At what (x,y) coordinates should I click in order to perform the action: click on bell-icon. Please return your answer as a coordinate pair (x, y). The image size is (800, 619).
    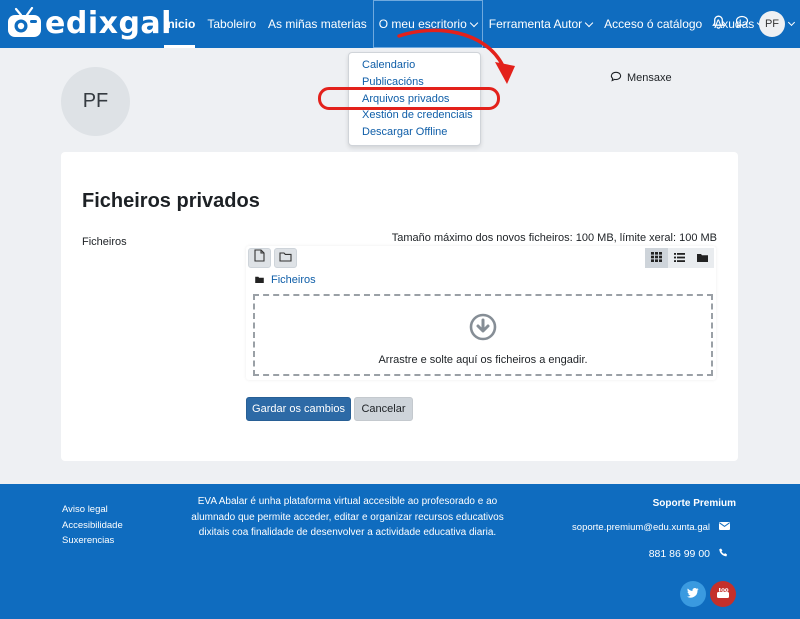
    Looking at the image, I should click on (718, 24).